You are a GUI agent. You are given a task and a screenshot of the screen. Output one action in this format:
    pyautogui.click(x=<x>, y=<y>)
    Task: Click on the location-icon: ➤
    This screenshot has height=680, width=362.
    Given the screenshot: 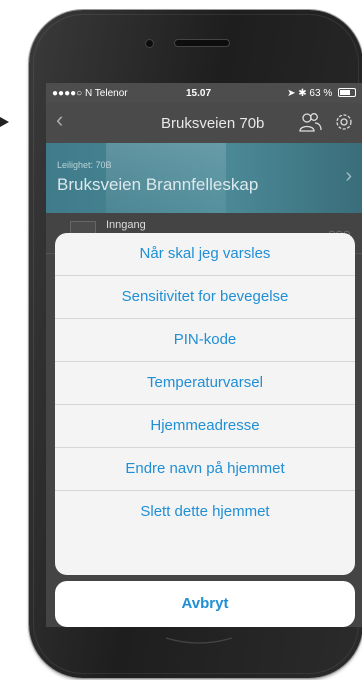 What is the action you would take?
    pyautogui.click(x=291, y=93)
    